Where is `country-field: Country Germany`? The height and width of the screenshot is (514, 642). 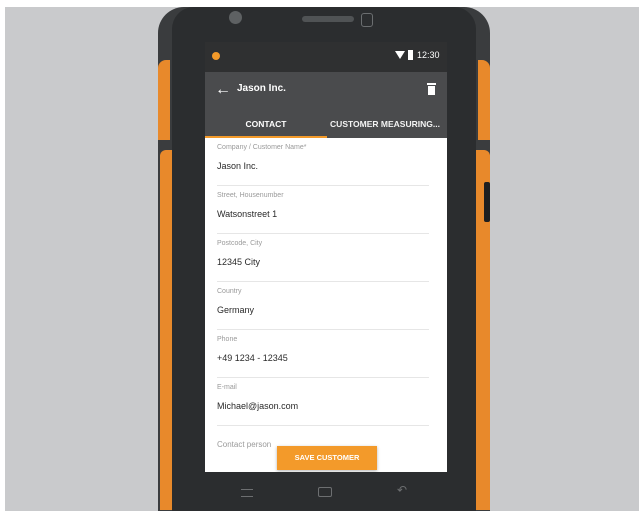
country-field: Country Germany is located at coordinates (323, 306).